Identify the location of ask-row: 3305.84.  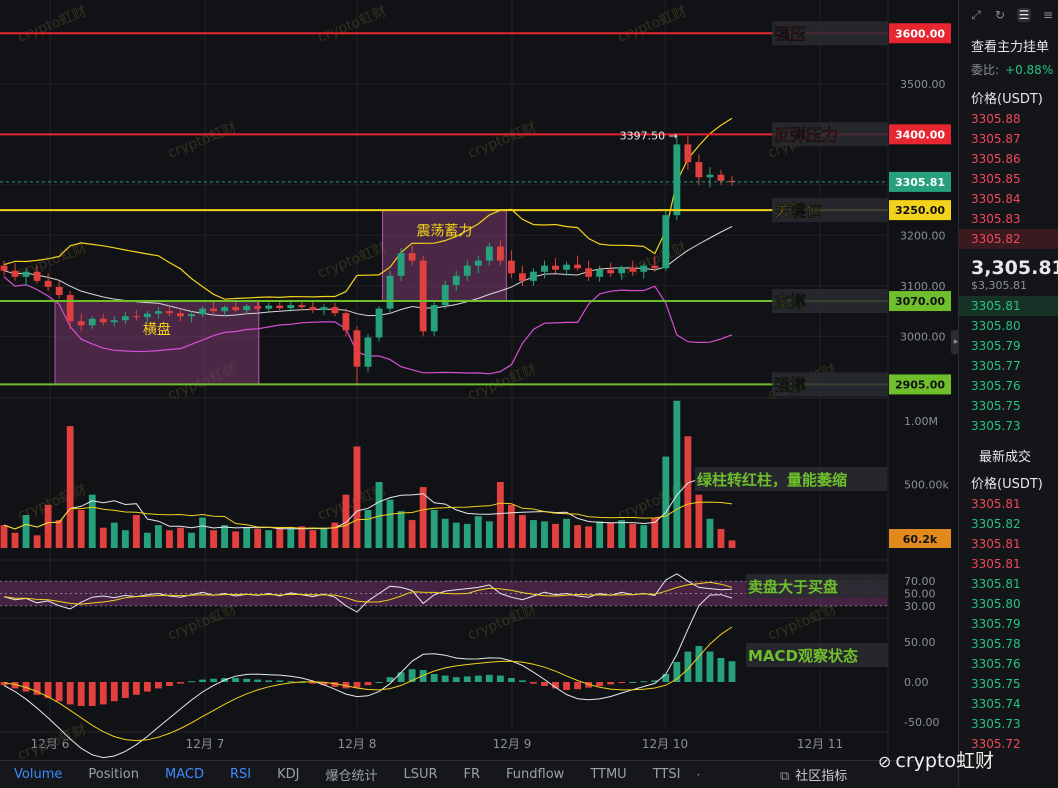
(1008, 199).